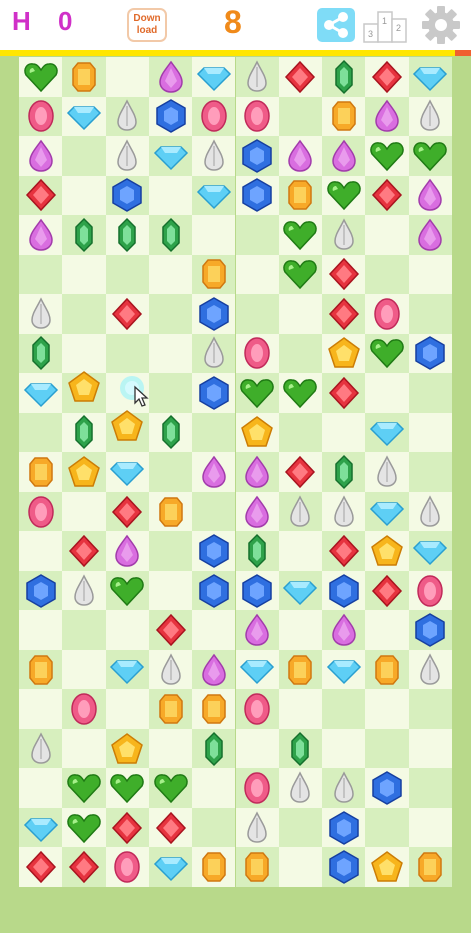 Image resolution: width=471 pixels, height=933 pixels. What do you see at coordinates (385, 25) in the screenshot?
I see `leaderboard-button: 3 1 2` at bounding box center [385, 25].